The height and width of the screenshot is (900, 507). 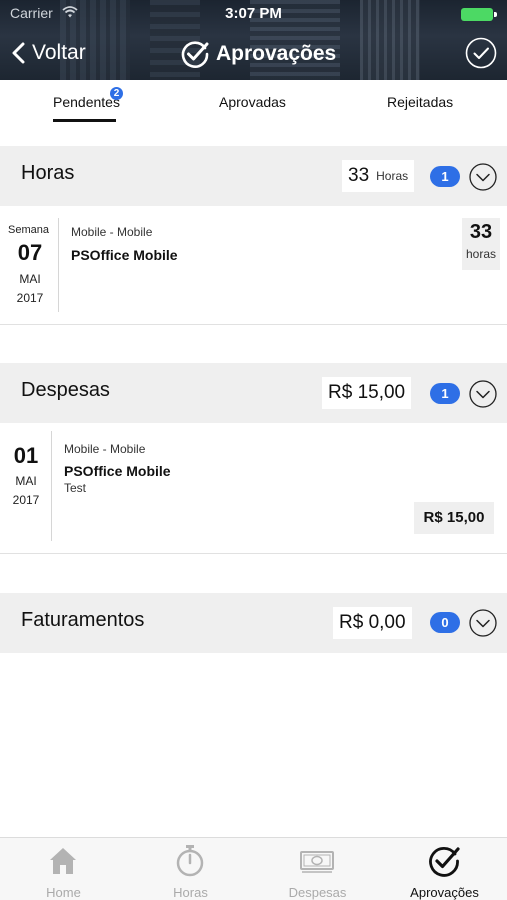 What do you see at coordinates (30, 252) in the screenshot?
I see `date-day: 07` at bounding box center [30, 252].